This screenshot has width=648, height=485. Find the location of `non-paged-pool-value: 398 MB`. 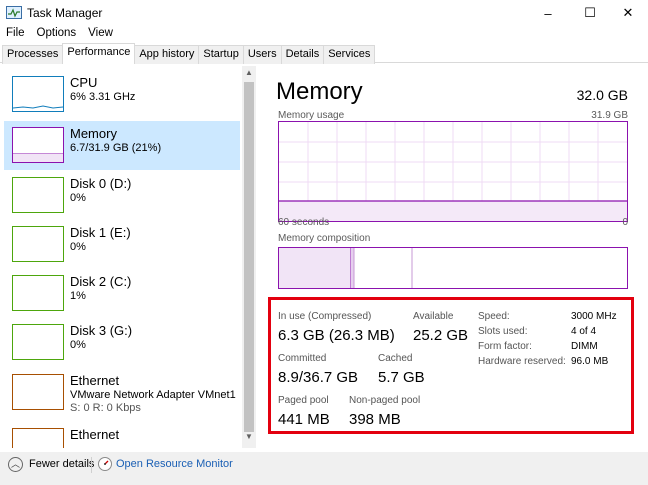

non-paged-pool-value: 398 MB is located at coordinates (375, 419).